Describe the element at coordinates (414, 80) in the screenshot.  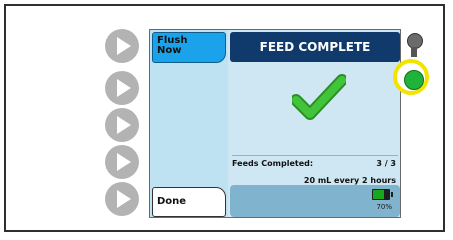
I see `status-led-green` at that location.